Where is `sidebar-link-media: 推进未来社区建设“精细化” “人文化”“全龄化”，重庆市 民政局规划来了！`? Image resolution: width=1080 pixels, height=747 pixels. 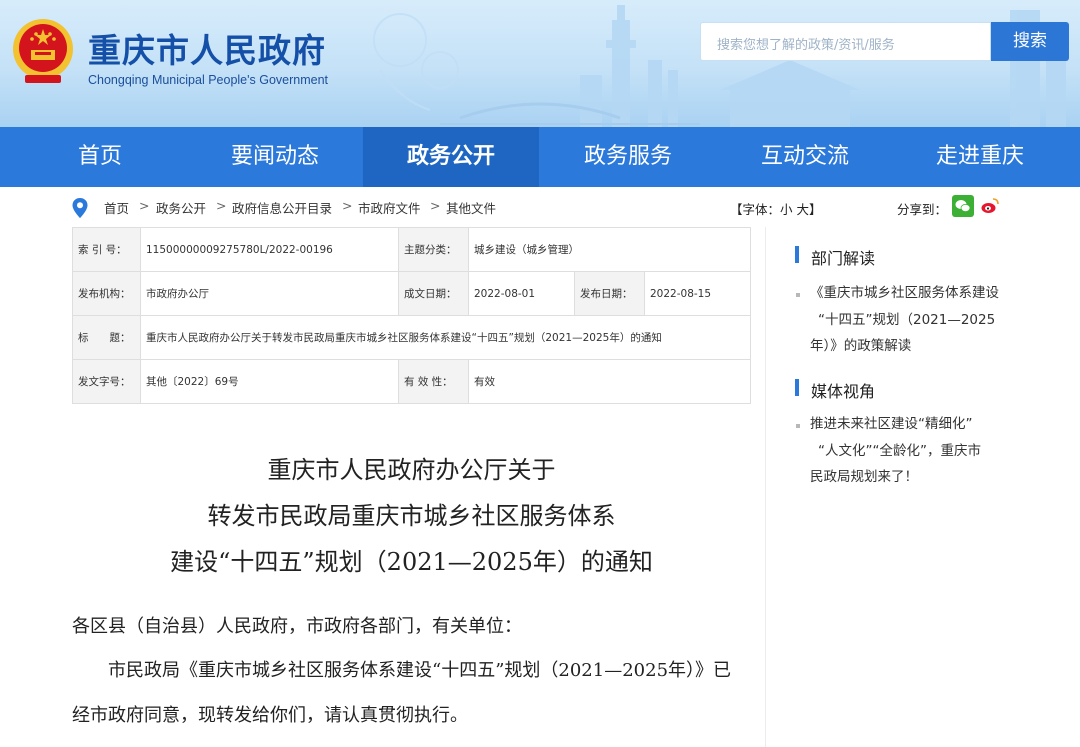
sidebar-link-media: 推进未来社区建设“精细化” “人文化”“全龄化”，重庆市 民政局规划来了！ is located at coordinates (895, 451).